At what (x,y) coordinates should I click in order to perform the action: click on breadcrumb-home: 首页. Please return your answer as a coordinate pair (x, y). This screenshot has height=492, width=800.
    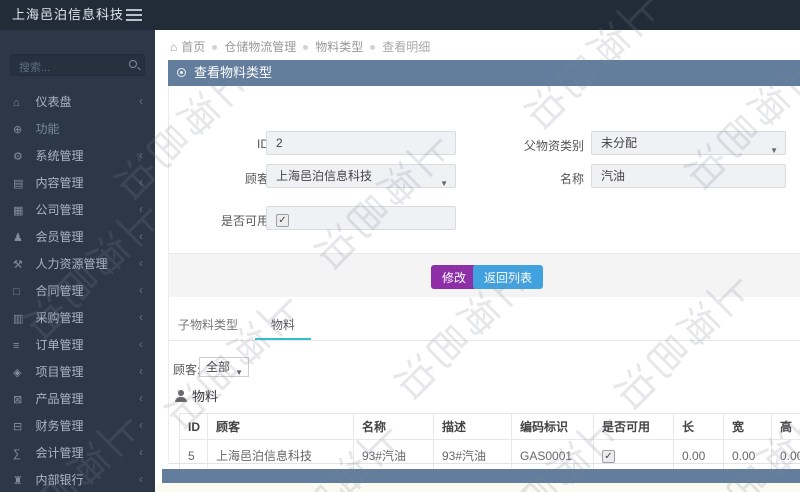
    Looking at the image, I should click on (193, 47).